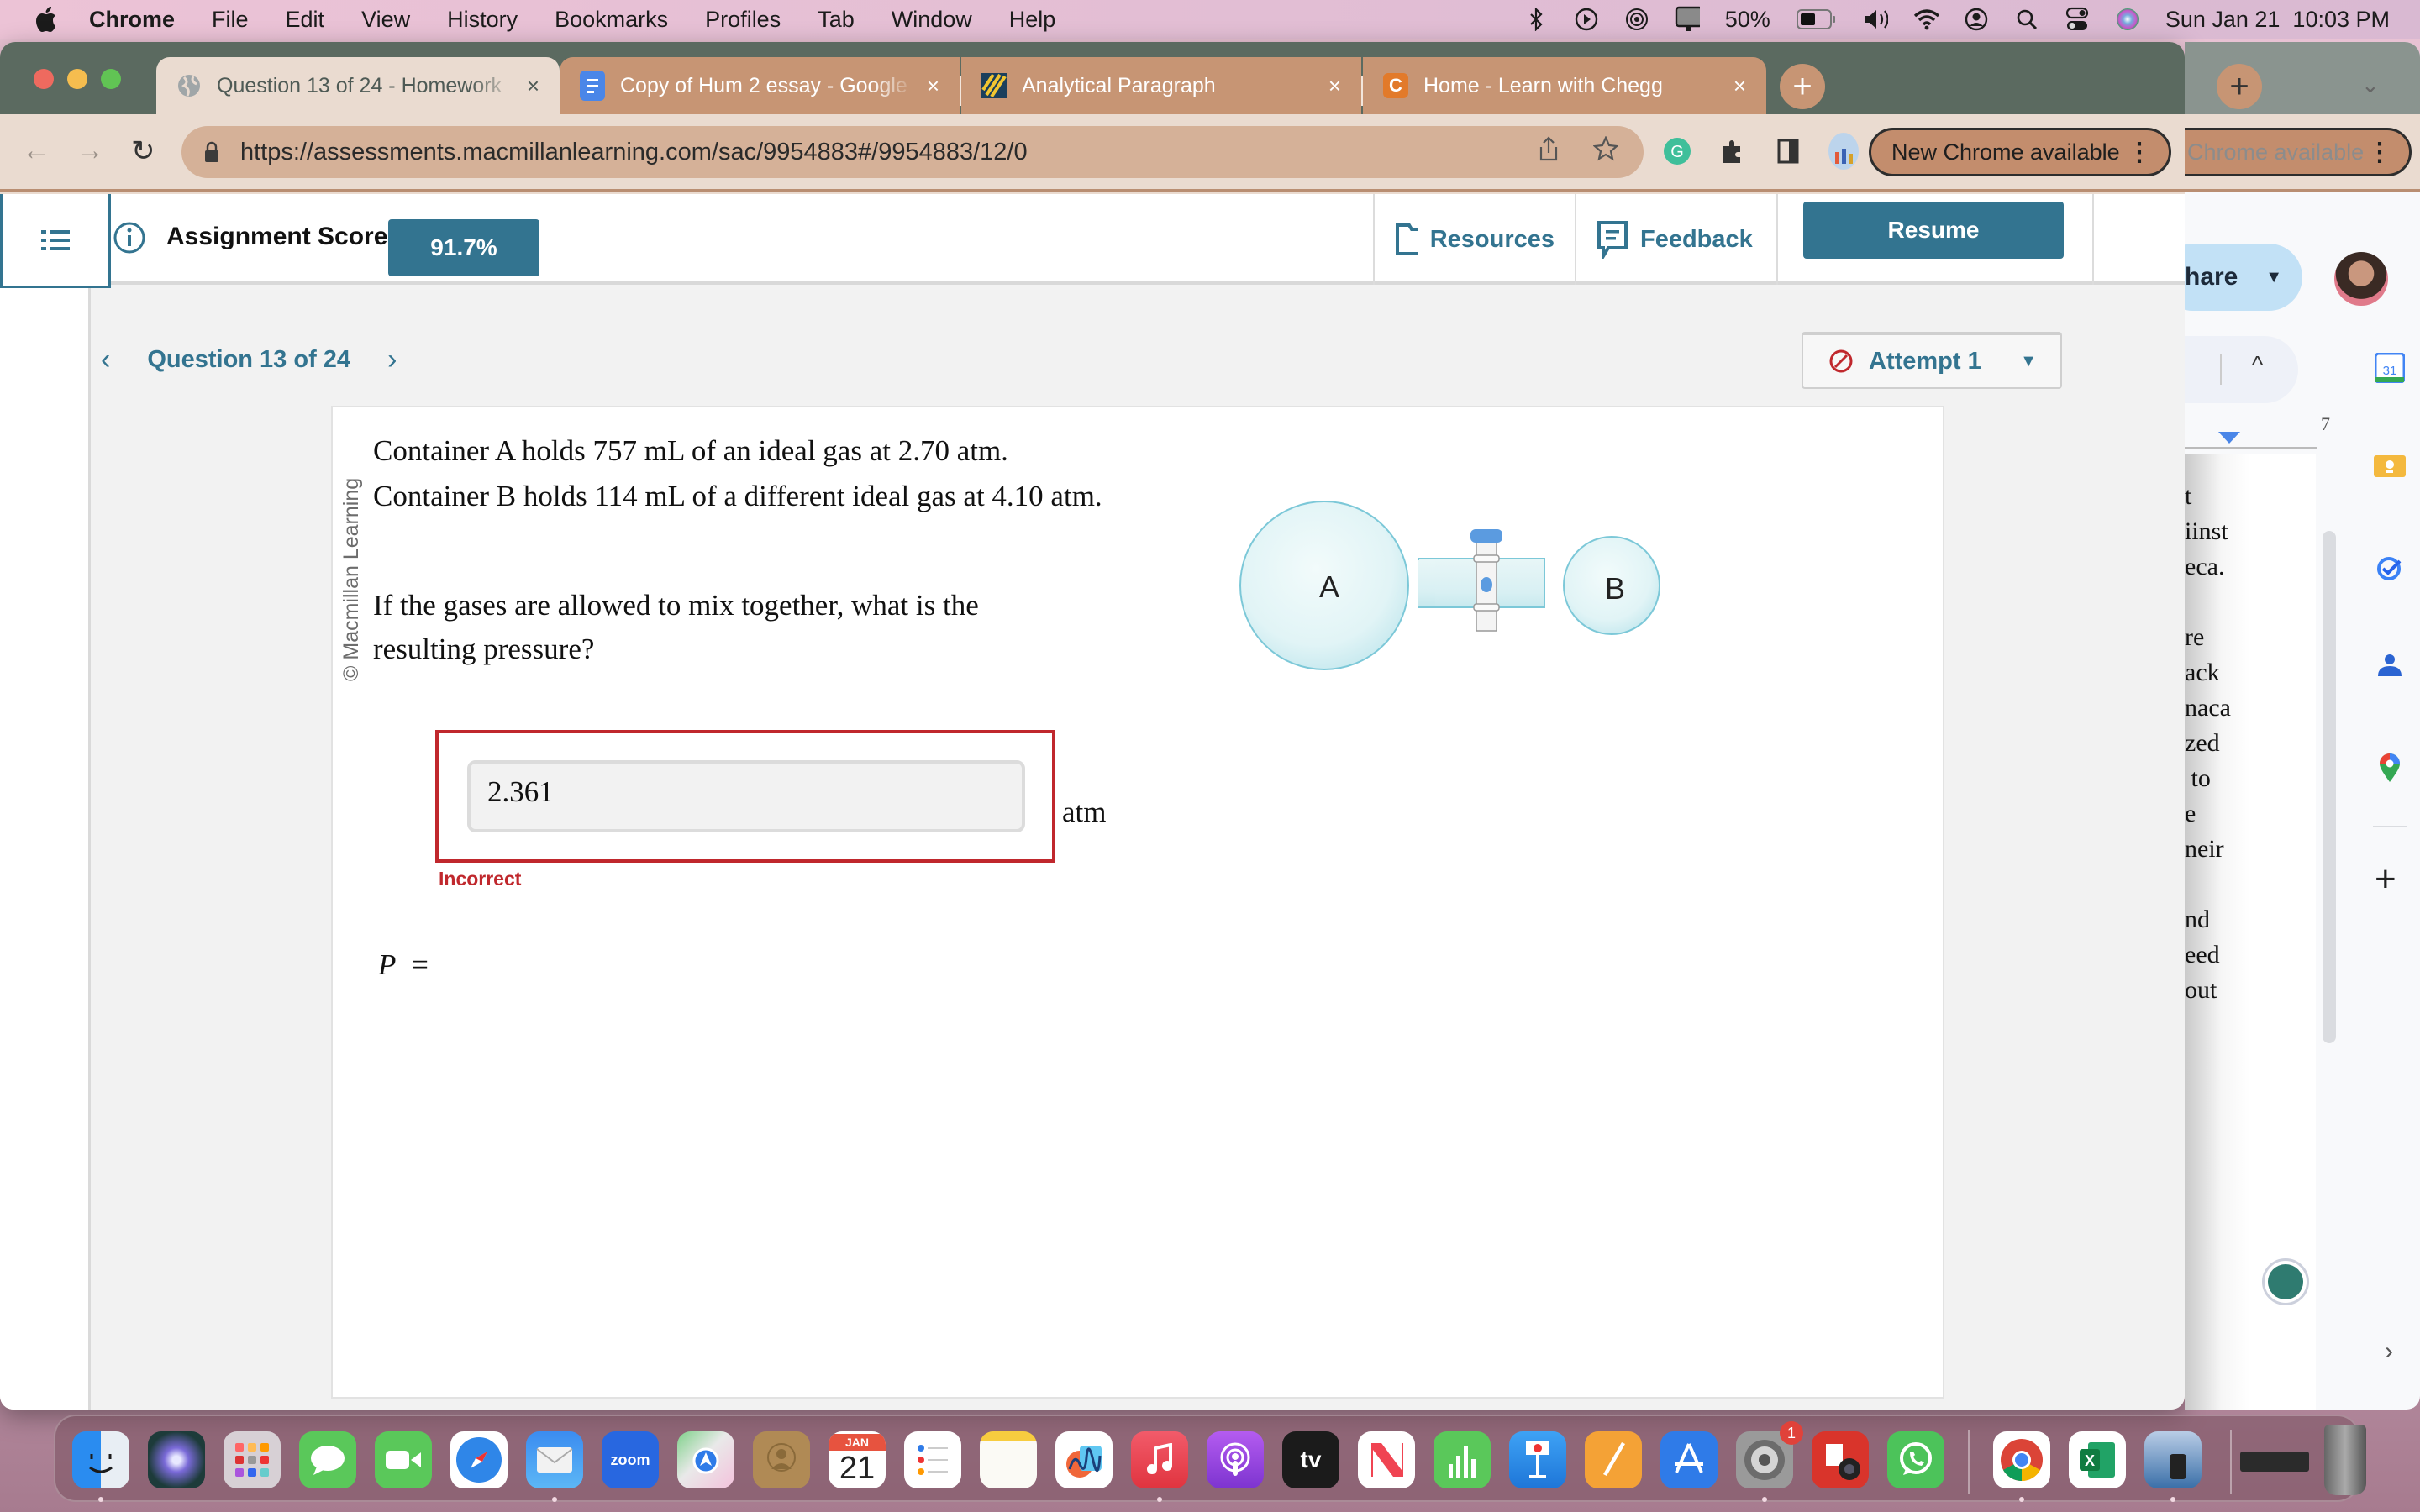 This screenshot has width=2420, height=1512. Describe the element at coordinates (77, 79) in the screenshot. I see `minimize-window-button` at that location.